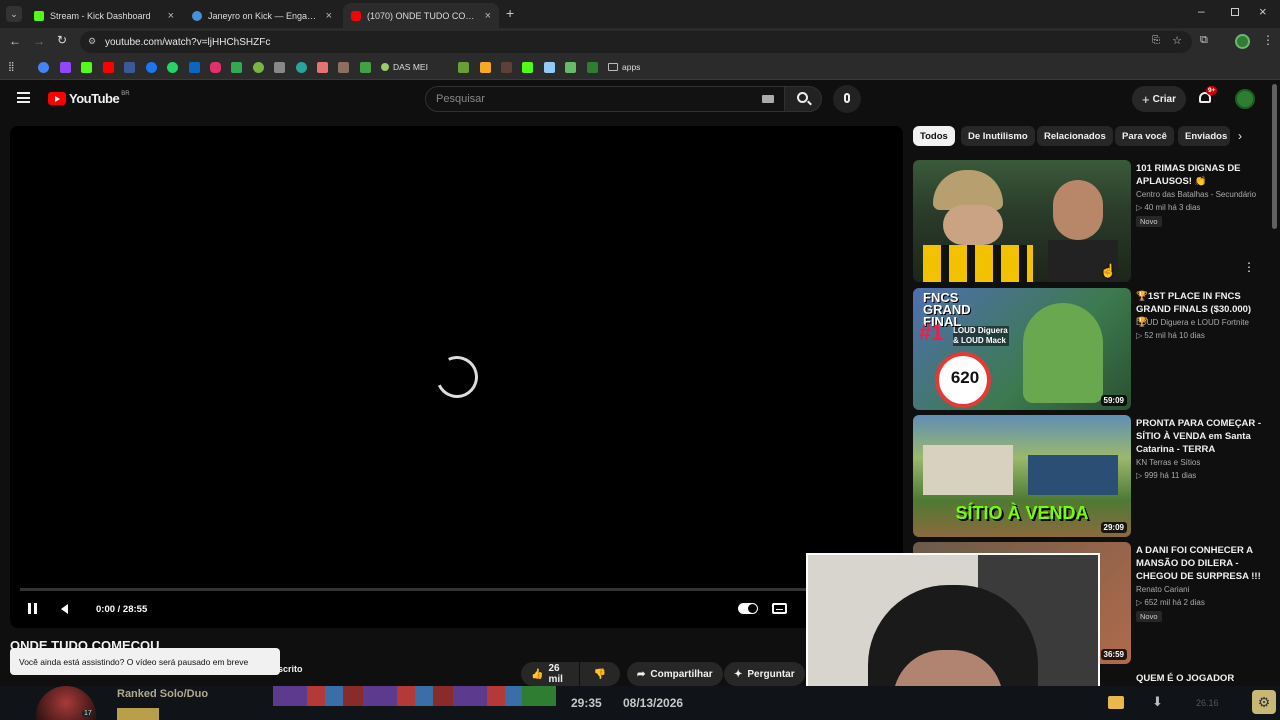  I want to click on chip-de-inutilismo: De Inutilismo, so click(998, 136).